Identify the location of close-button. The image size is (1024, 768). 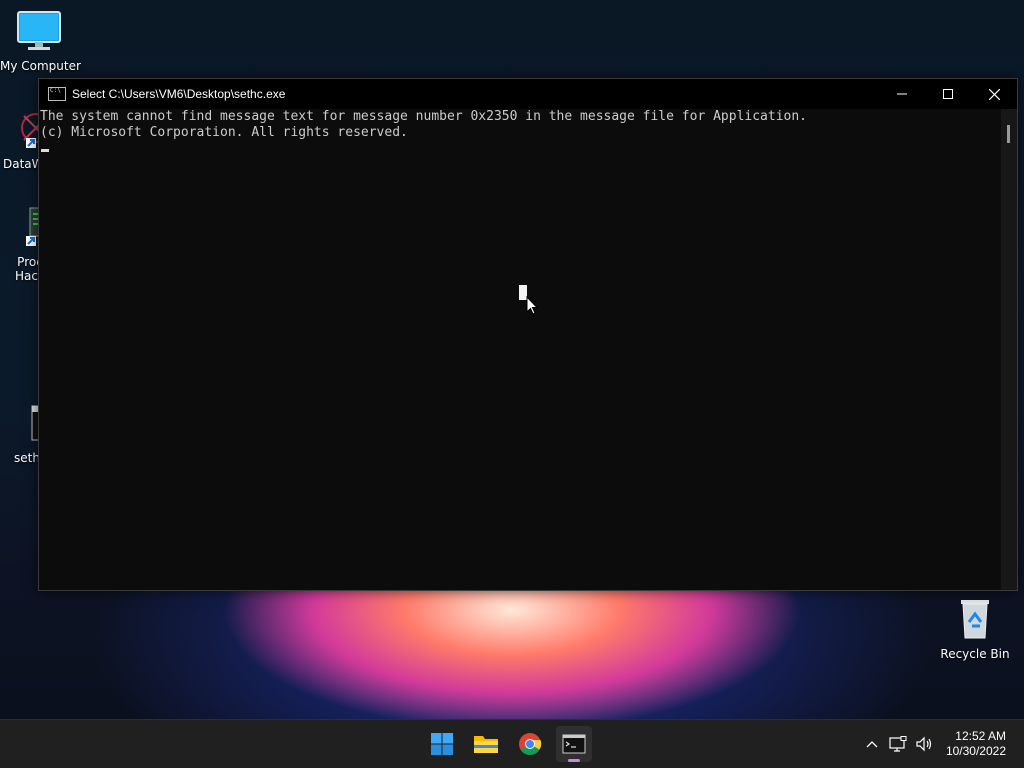
(994, 94).